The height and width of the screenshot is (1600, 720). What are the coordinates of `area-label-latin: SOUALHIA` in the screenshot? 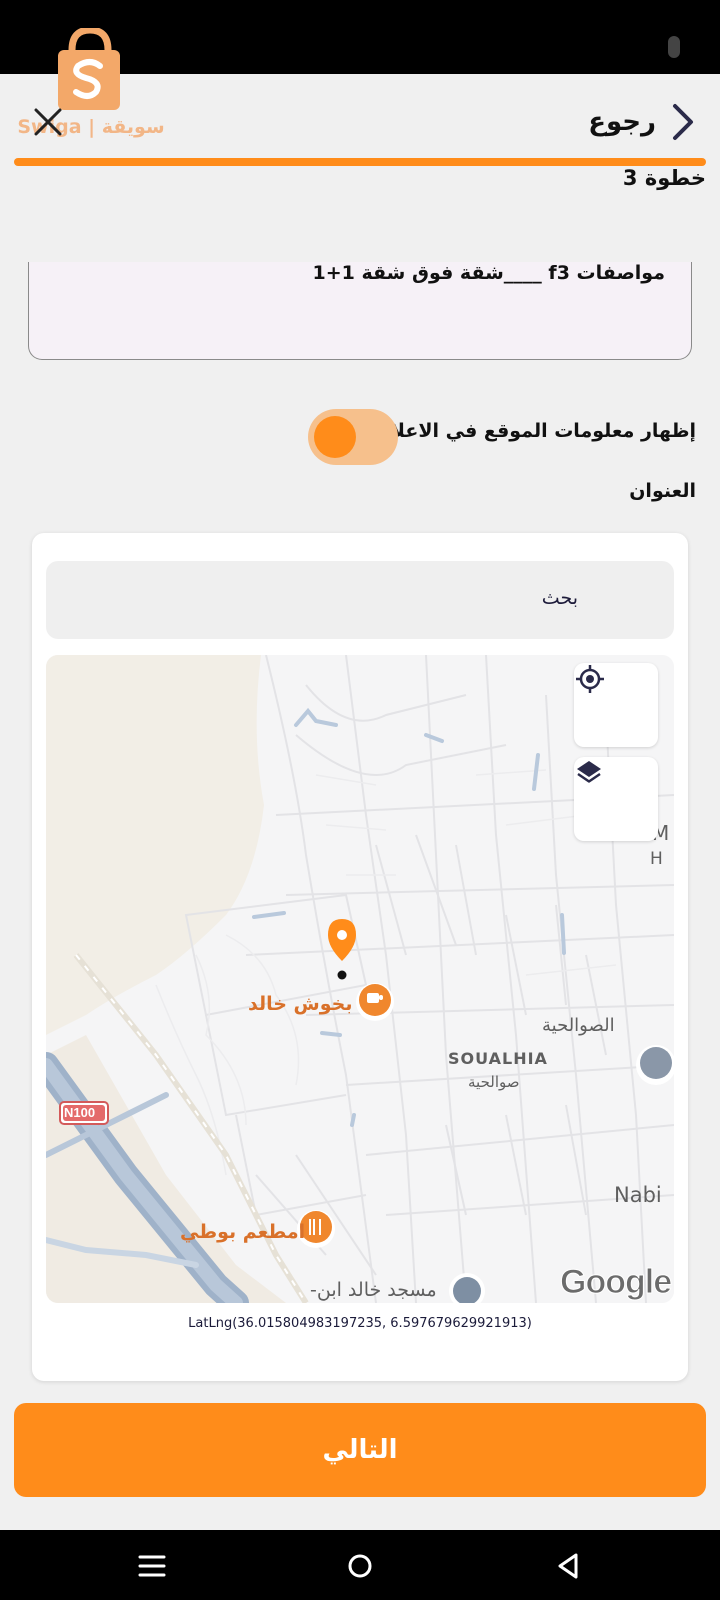 It's located at (498, 1058).